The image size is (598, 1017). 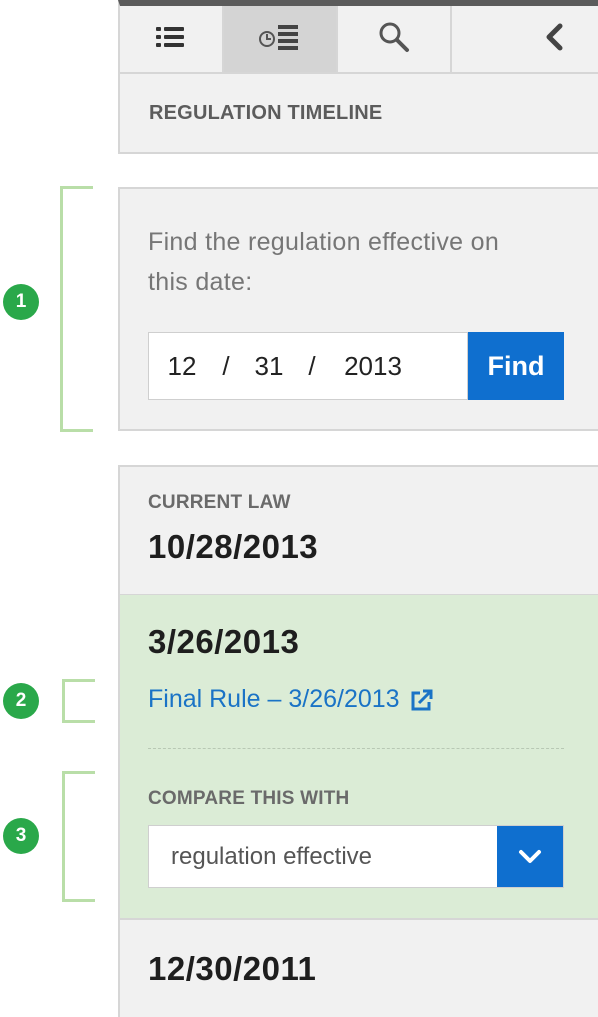 I want to click on year-field: 2013, so click(x=373, y=366).